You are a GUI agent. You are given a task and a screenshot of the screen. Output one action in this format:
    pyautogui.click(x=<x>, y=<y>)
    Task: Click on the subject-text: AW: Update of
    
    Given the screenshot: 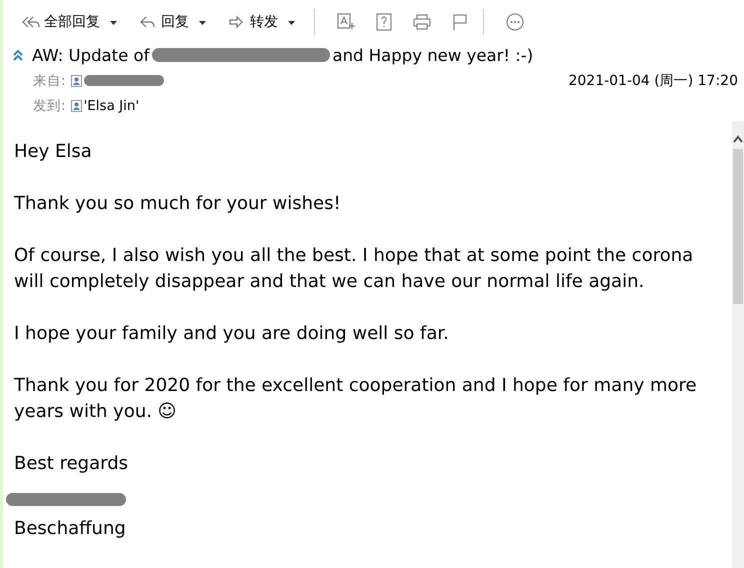 What is the action you would take?
    pyautogui.click(x=91, y=55)
    